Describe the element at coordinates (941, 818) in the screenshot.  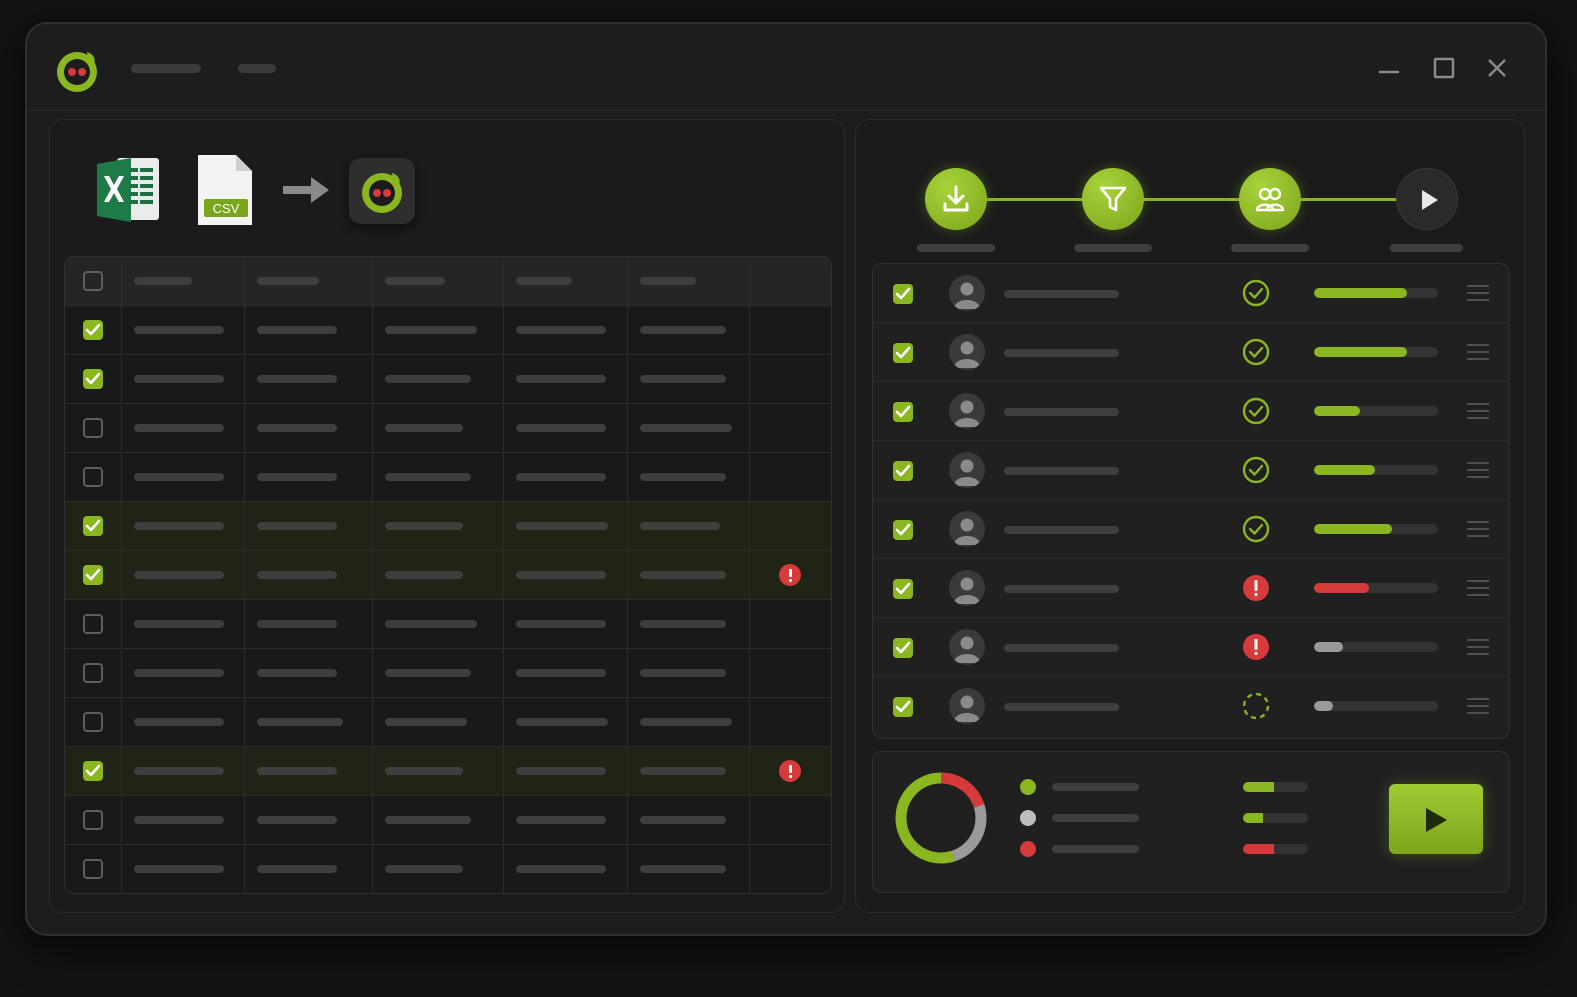
I see `status-donut-chart` at that location.